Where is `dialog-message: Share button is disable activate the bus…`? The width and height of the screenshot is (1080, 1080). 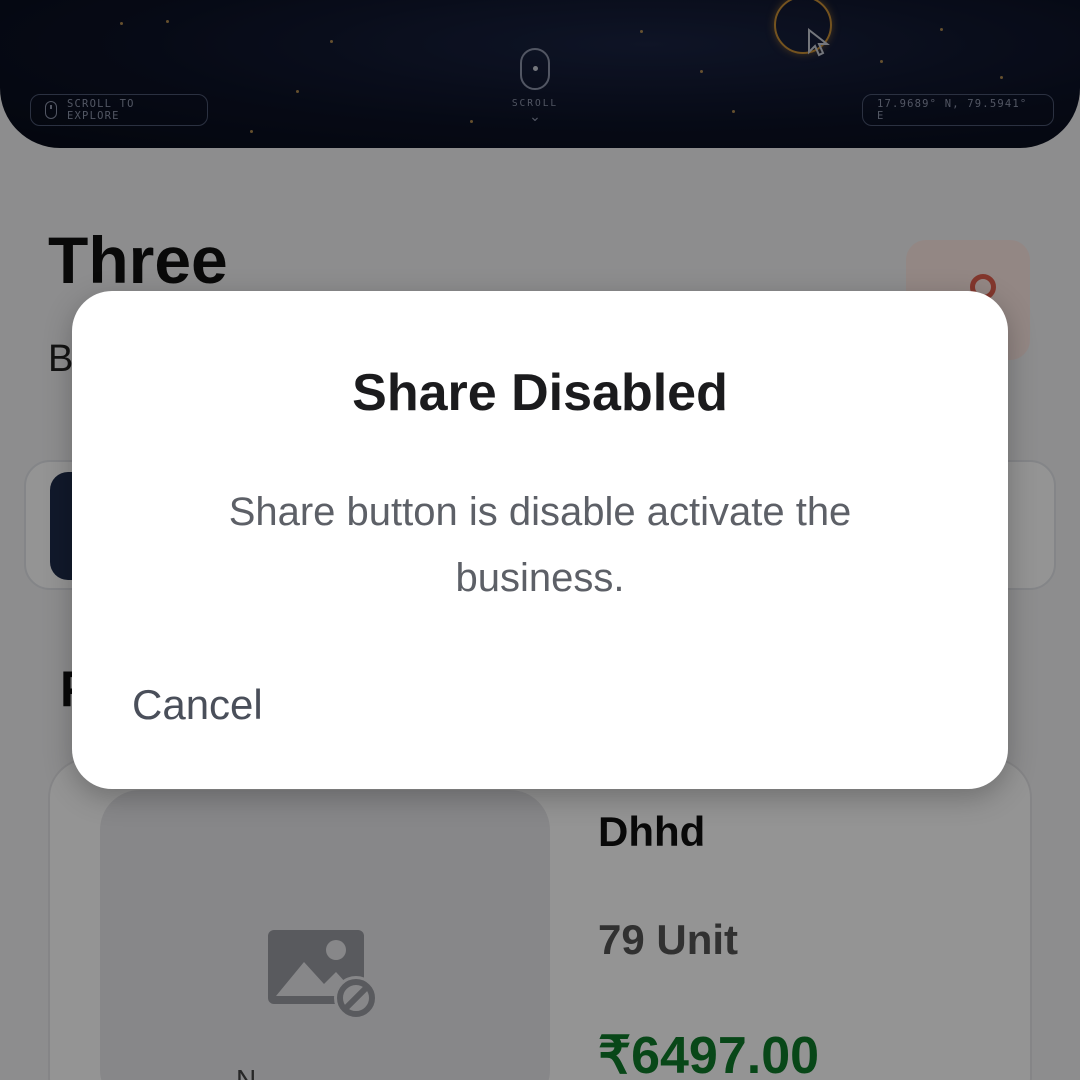
dialog-message: Share button is disable activate the bus… is located at coordinates (540, 545).